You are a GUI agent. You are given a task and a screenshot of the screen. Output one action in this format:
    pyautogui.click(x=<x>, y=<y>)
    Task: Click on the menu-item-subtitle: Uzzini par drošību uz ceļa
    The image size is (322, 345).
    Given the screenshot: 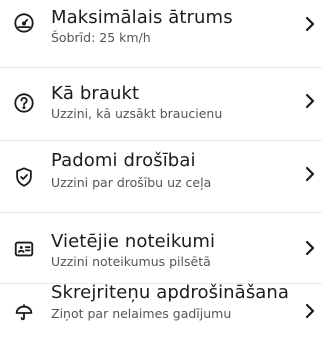 What is the action you would take?
    pyautogui.click(x=131, y=182)
    